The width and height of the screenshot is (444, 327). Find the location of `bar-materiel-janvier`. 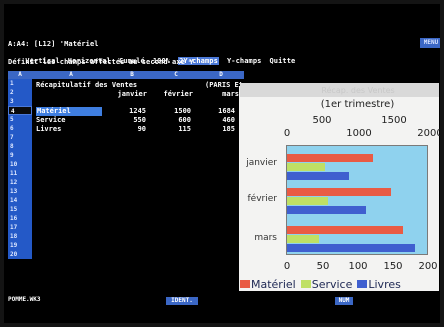

bar-materiel-janvier is located at coordinates (330, 158).